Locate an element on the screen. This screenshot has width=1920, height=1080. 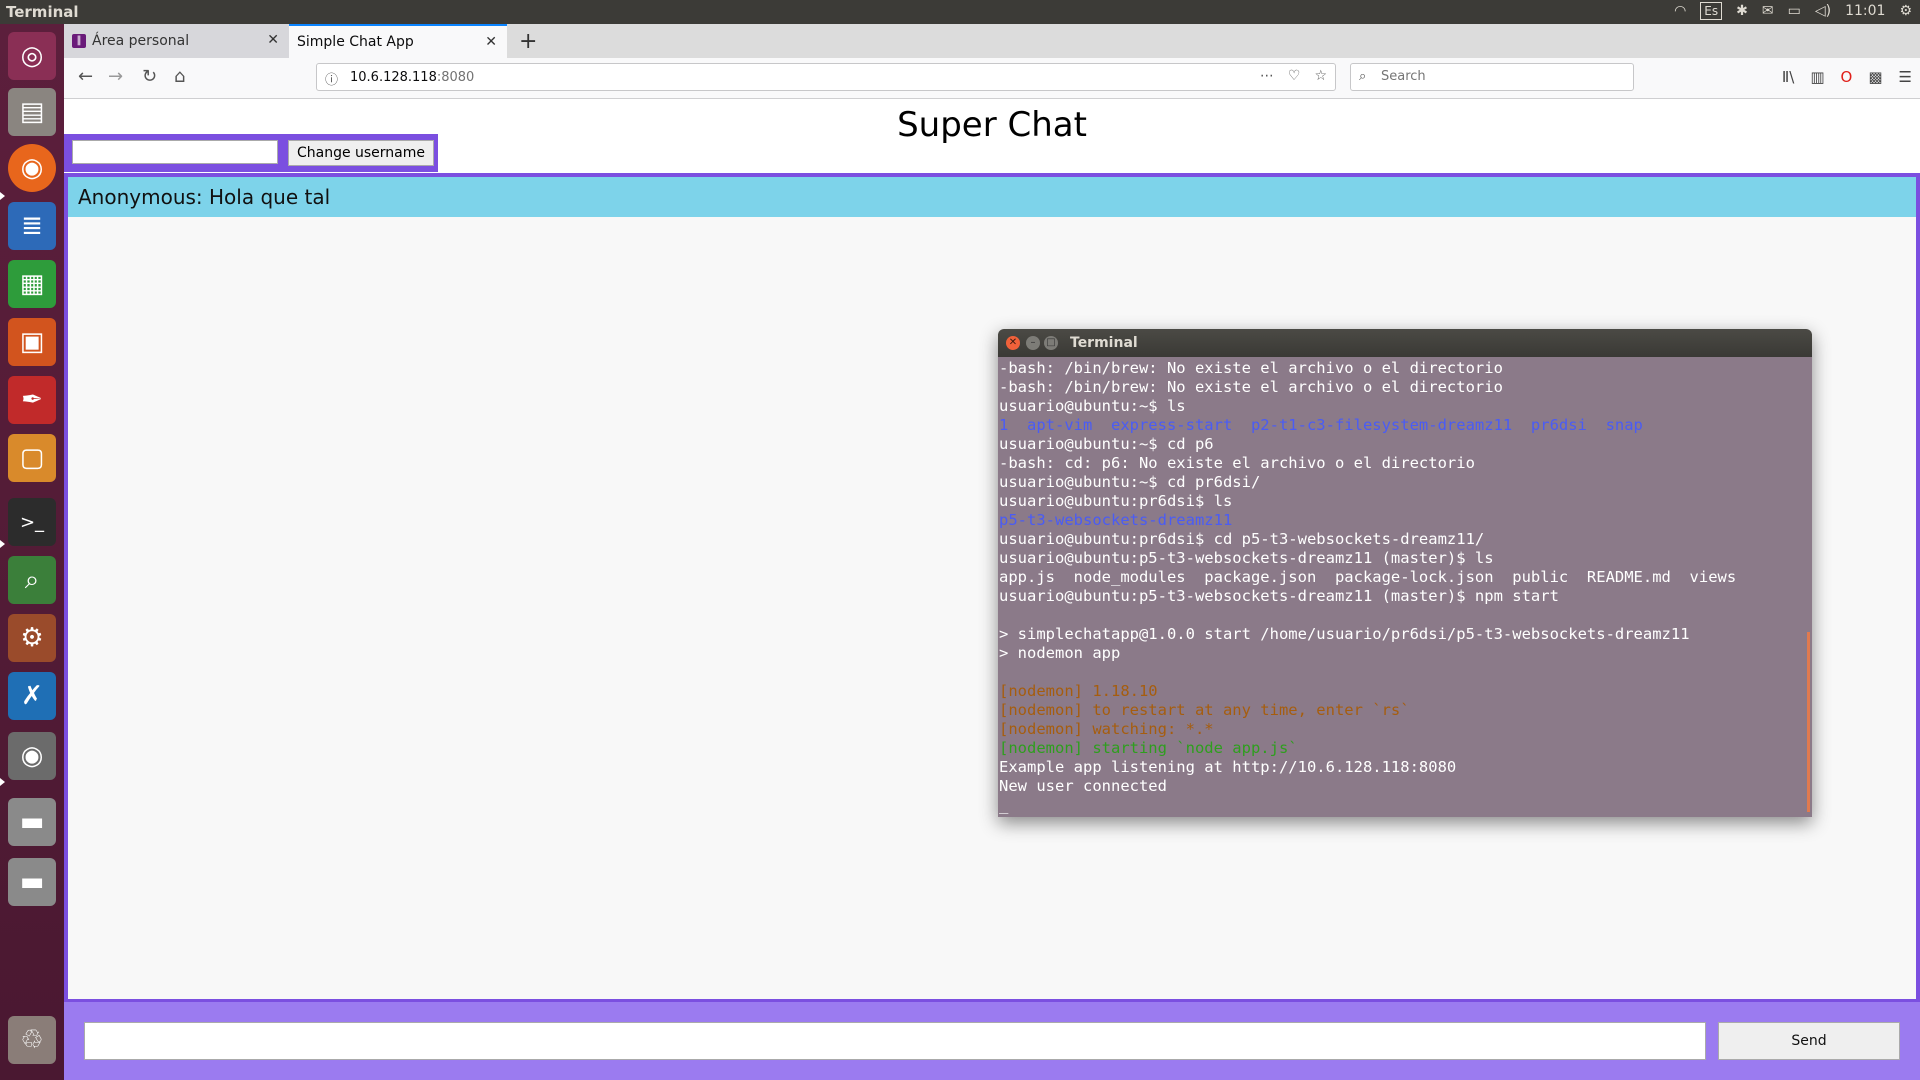
toolbar-right: Ⅱ\ ▥ O ▩ ☰ is located at coordinates (1847, 77).